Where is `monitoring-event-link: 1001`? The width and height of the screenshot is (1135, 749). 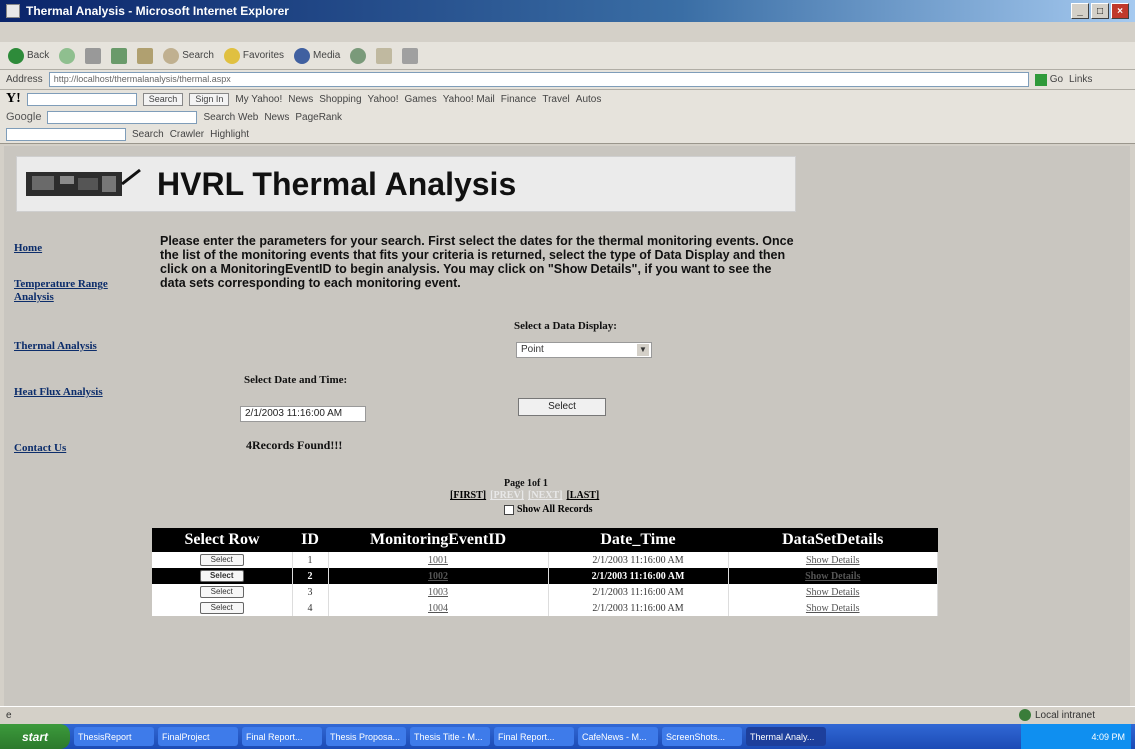
monitoring-event-link: 1001 is located at coordinates (438, 560).